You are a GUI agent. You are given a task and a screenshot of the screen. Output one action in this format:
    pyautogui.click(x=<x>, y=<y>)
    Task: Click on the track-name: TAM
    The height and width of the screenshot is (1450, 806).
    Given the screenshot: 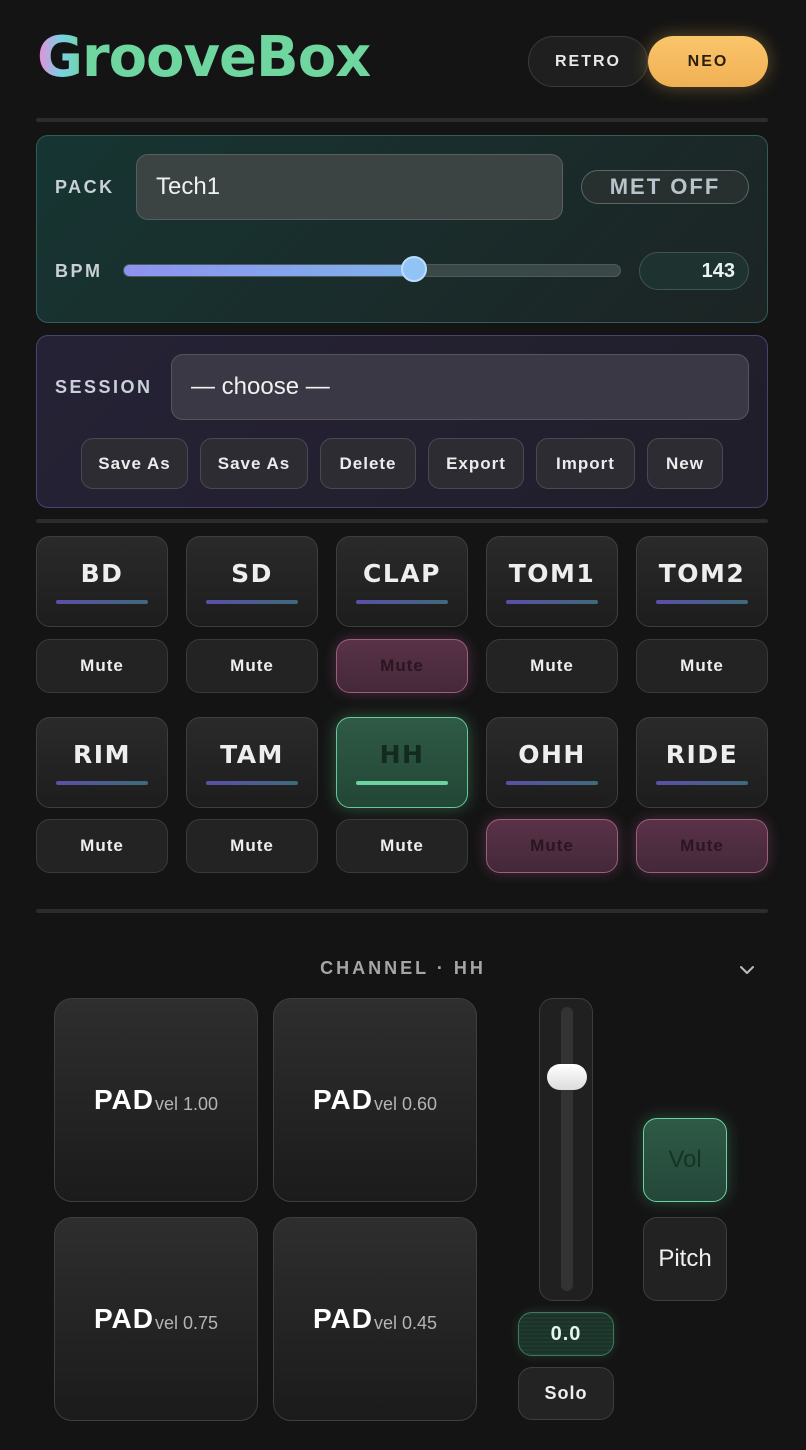 What is the action you would take?
    pyautogui.click(x=252, y=754)
    